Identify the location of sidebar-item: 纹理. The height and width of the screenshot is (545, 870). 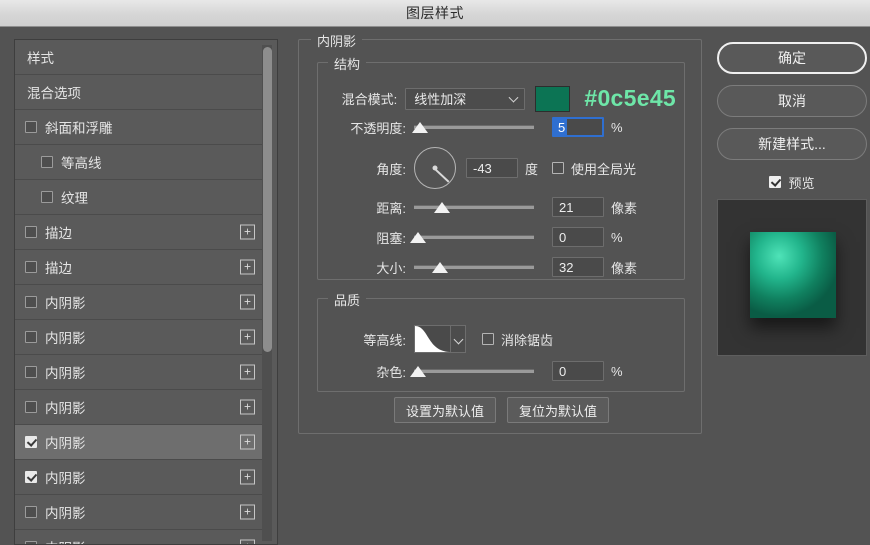
(139, 197).